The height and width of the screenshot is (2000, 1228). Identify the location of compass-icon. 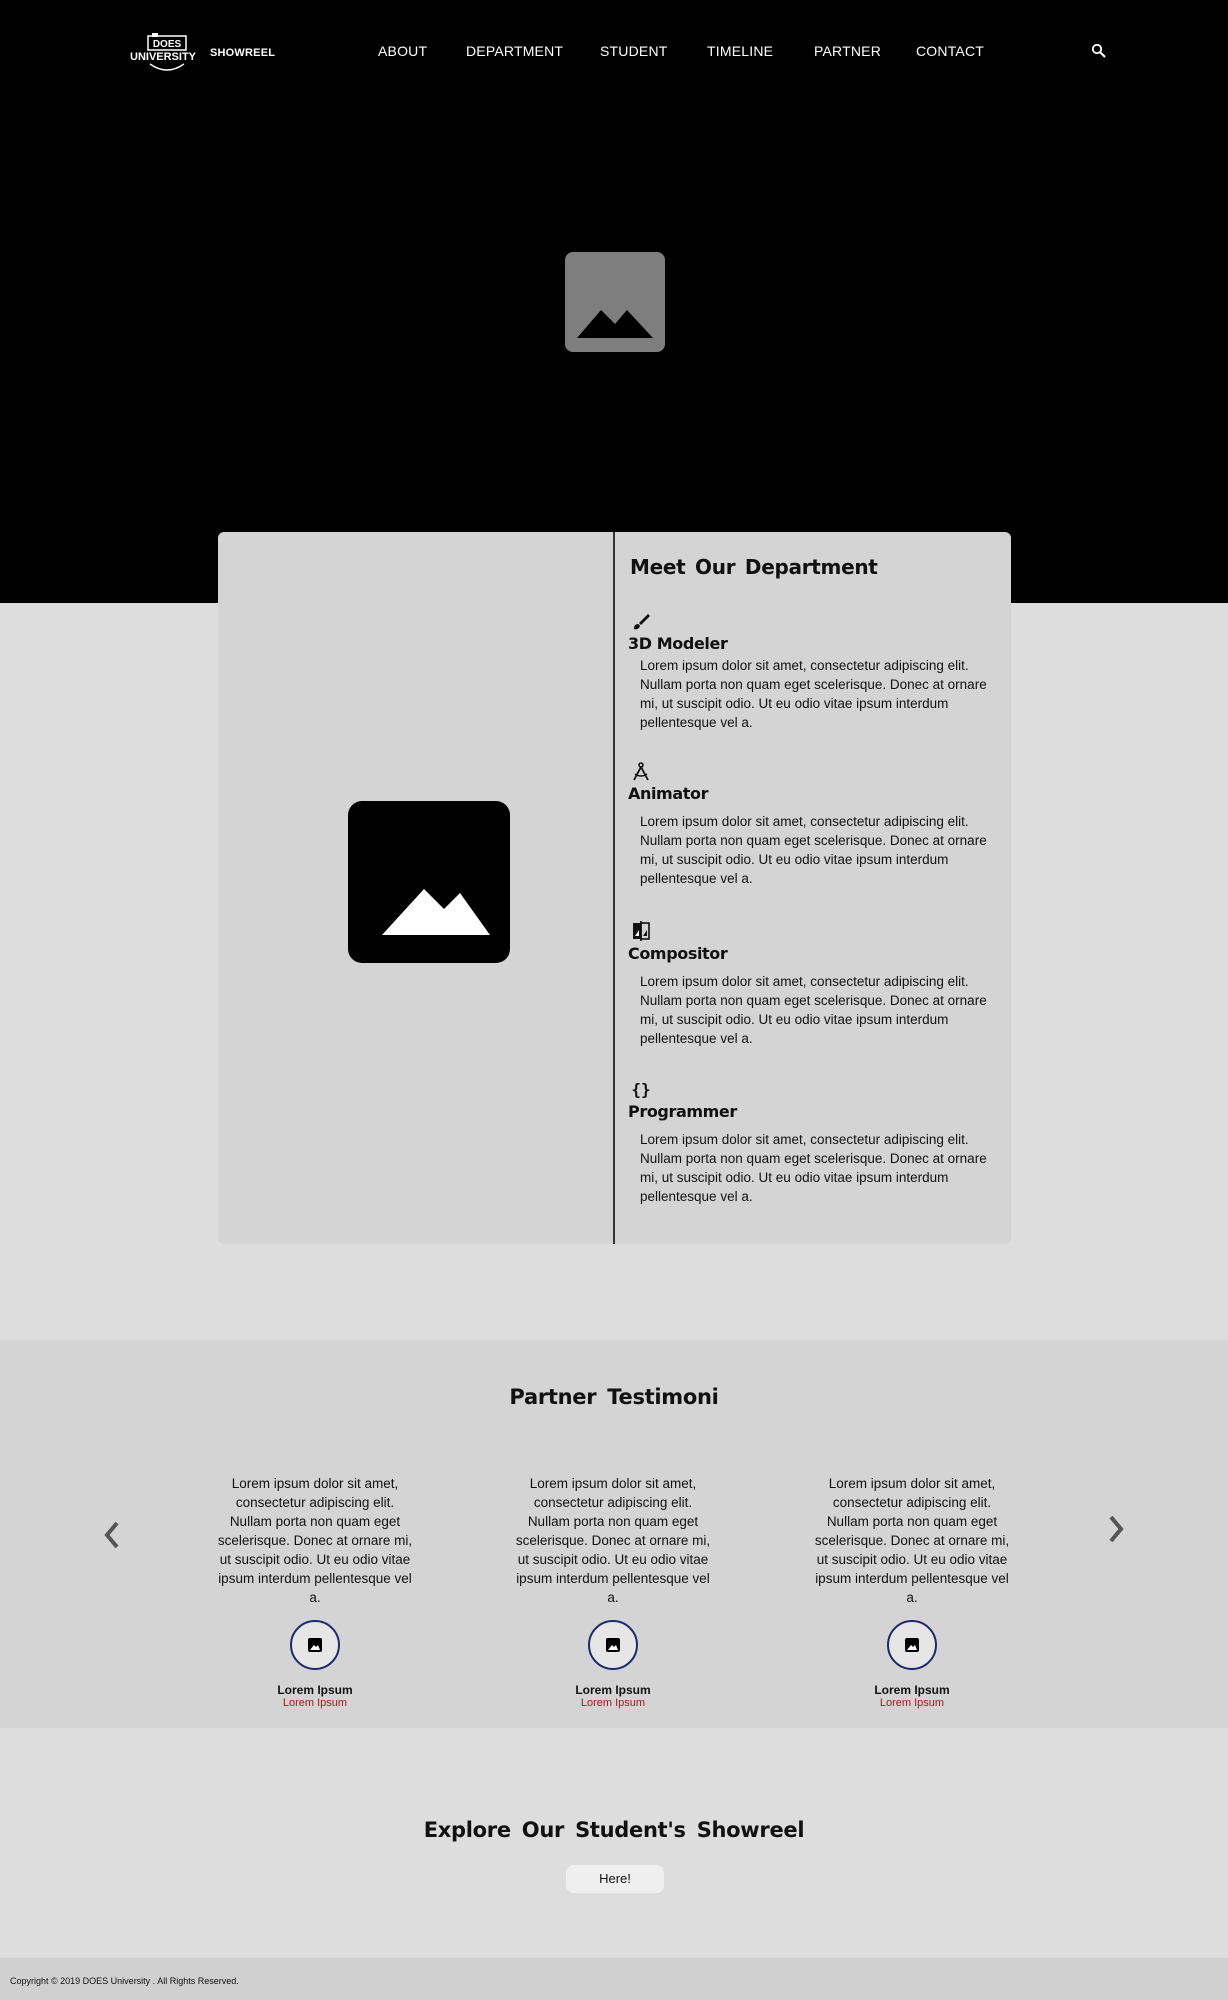
(641, 771).